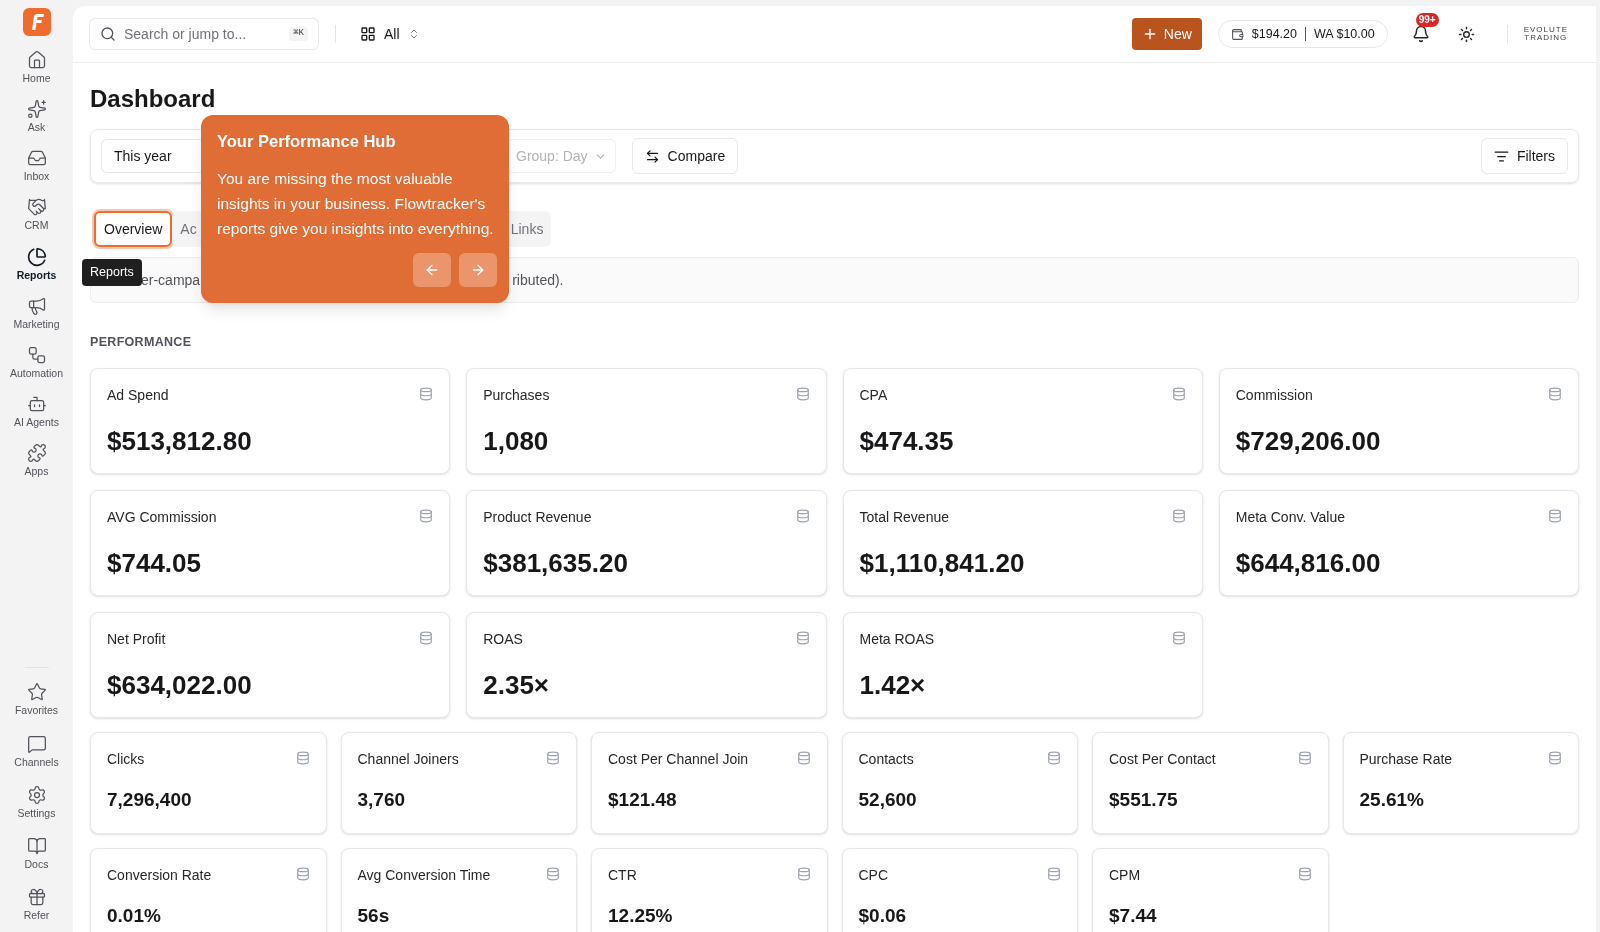  I want to click on nav-item: Apps, so click(36, 461).